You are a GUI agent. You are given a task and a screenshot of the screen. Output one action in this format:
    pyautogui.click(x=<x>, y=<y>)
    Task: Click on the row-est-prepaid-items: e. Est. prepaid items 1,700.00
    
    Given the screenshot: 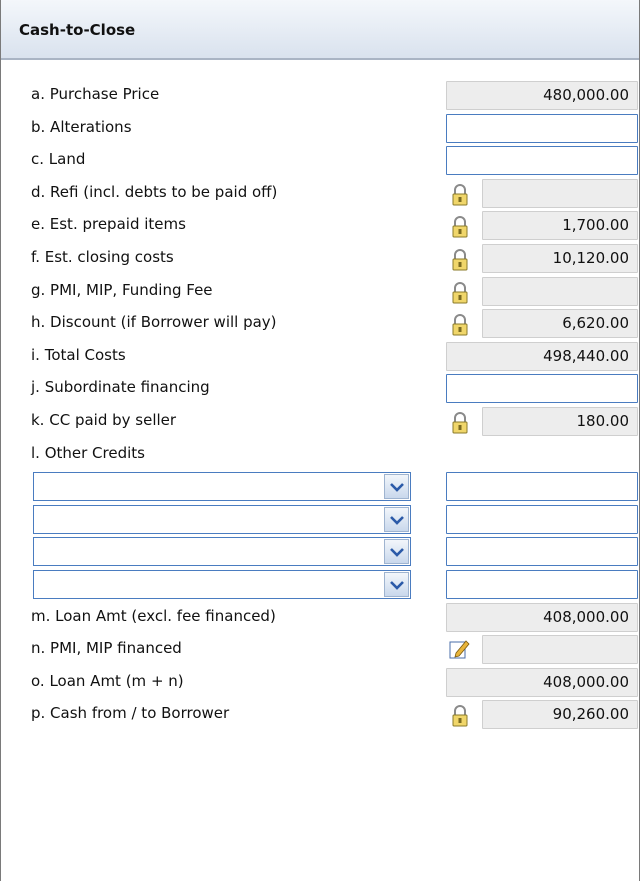 What is the action you would take?
    pyautogui.click(x=320, y=224)
    